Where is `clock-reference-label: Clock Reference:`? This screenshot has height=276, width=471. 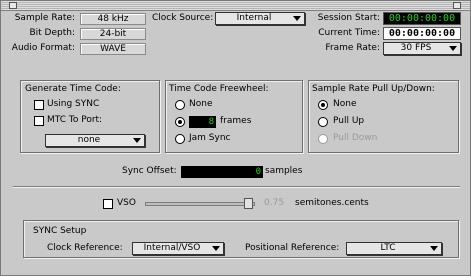 clock-reference-label: Clock Reference: is located at coordinates (85, 248).